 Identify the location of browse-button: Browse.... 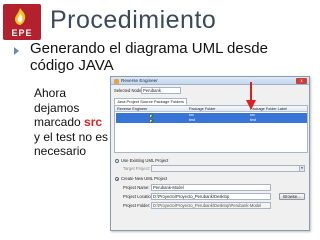
(292, 196).